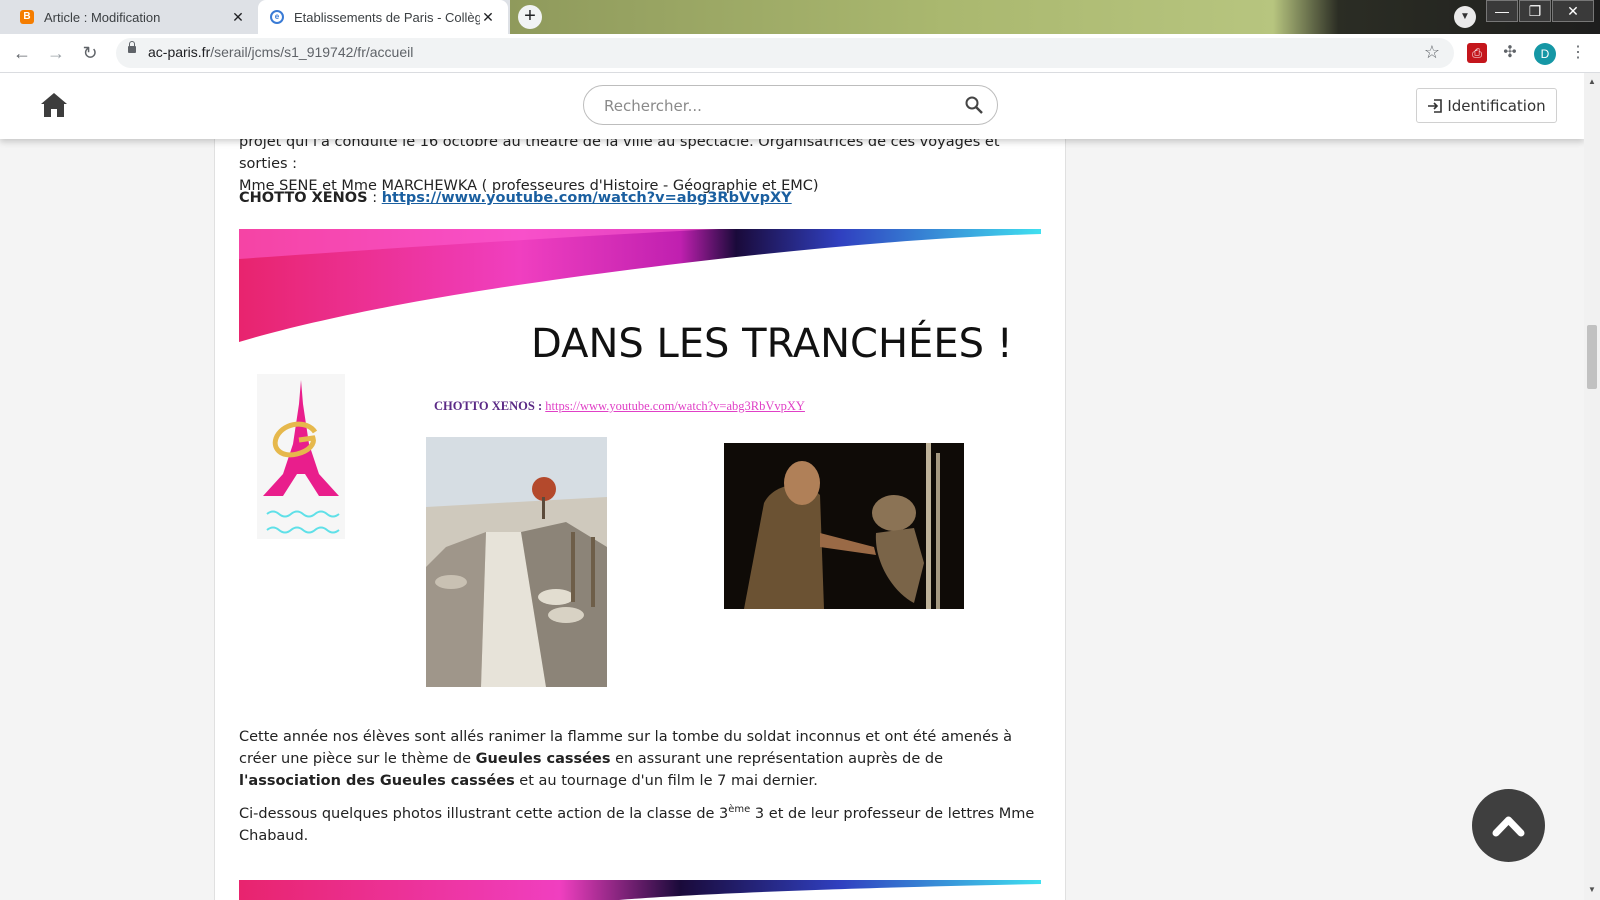 The image size is (1600, 900). What do you see at coordinates (301, 456) in the screenshot?
I see `eiffel-tower-logo` at bounding box center [301, 456].